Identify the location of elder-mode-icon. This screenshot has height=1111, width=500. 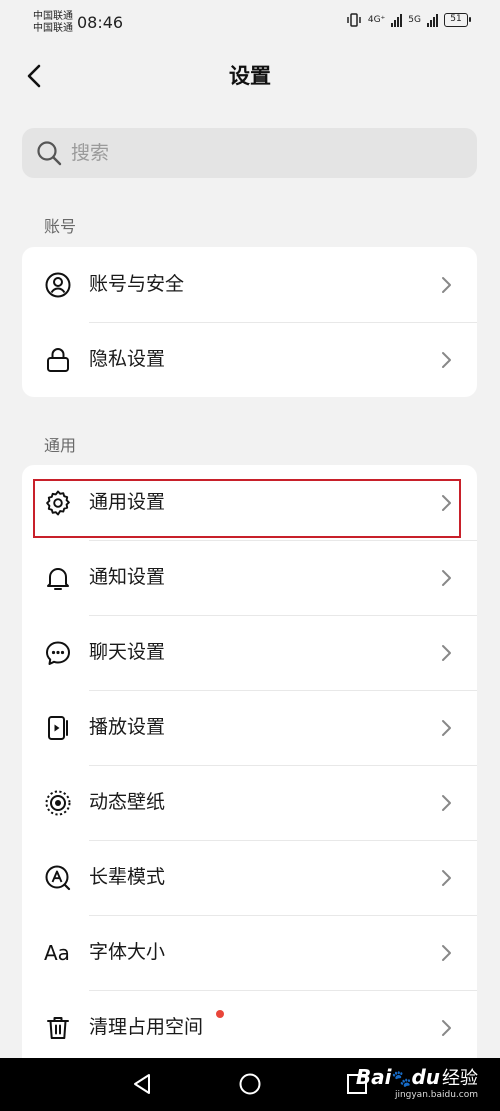
(58, 878).